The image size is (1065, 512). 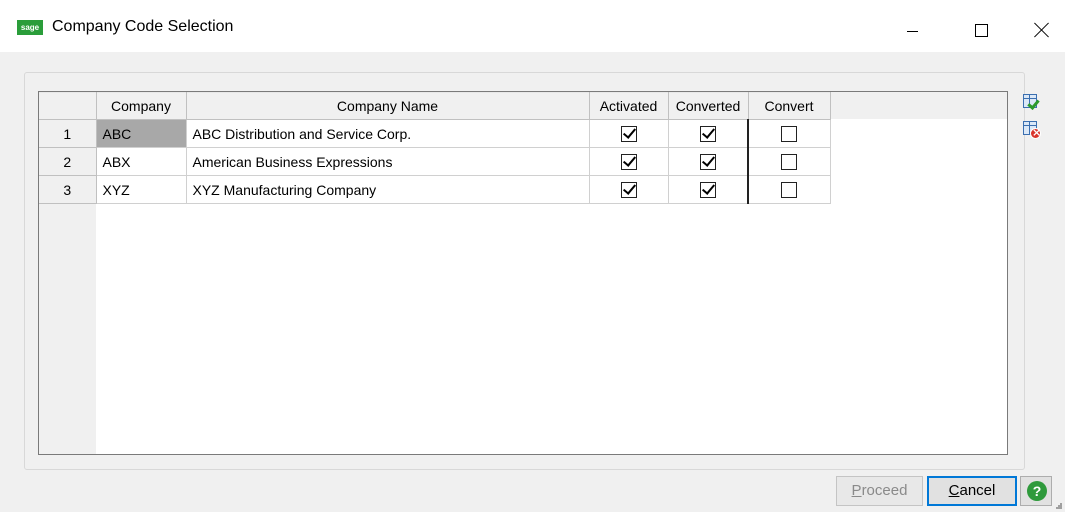 I want to click on help-button: ?, so click(x=1036, y=491).